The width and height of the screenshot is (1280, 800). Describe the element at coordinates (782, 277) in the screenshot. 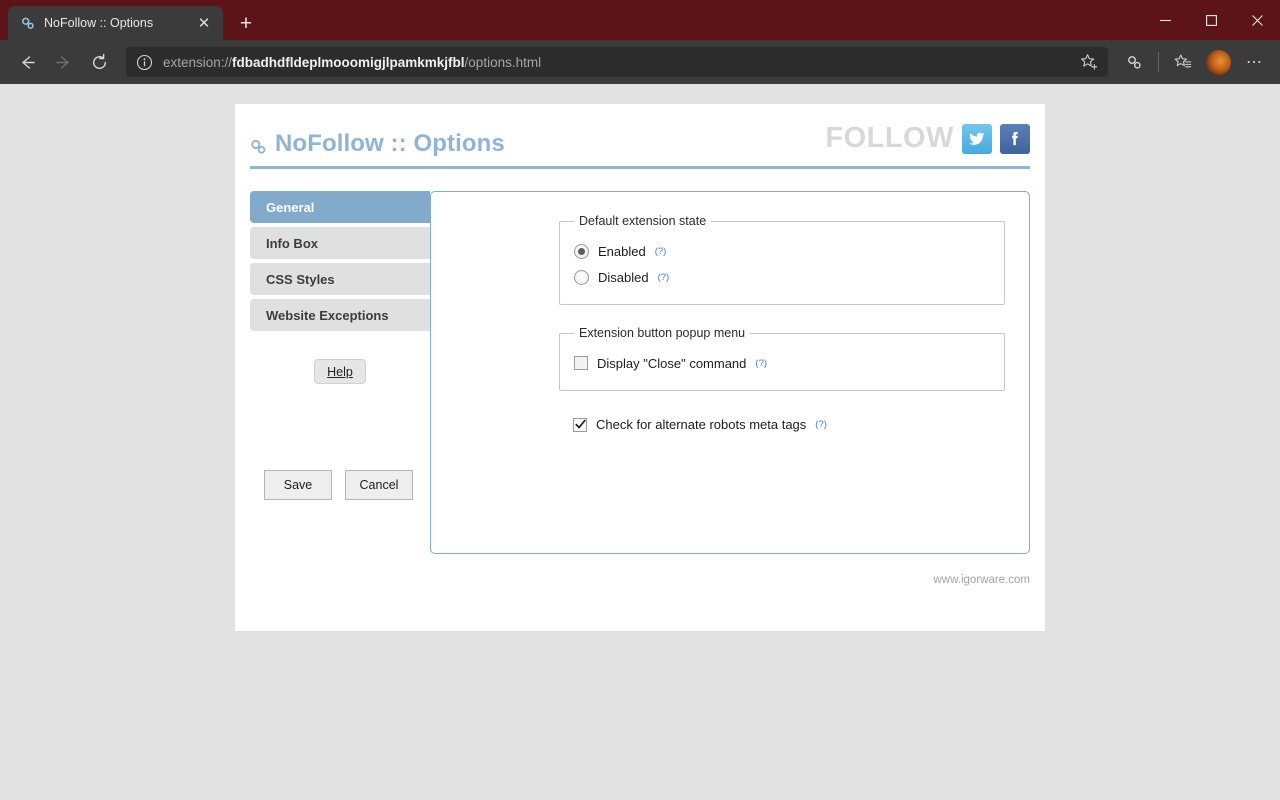

I see `radio-row-disabled: Disabled (?)` at that location.